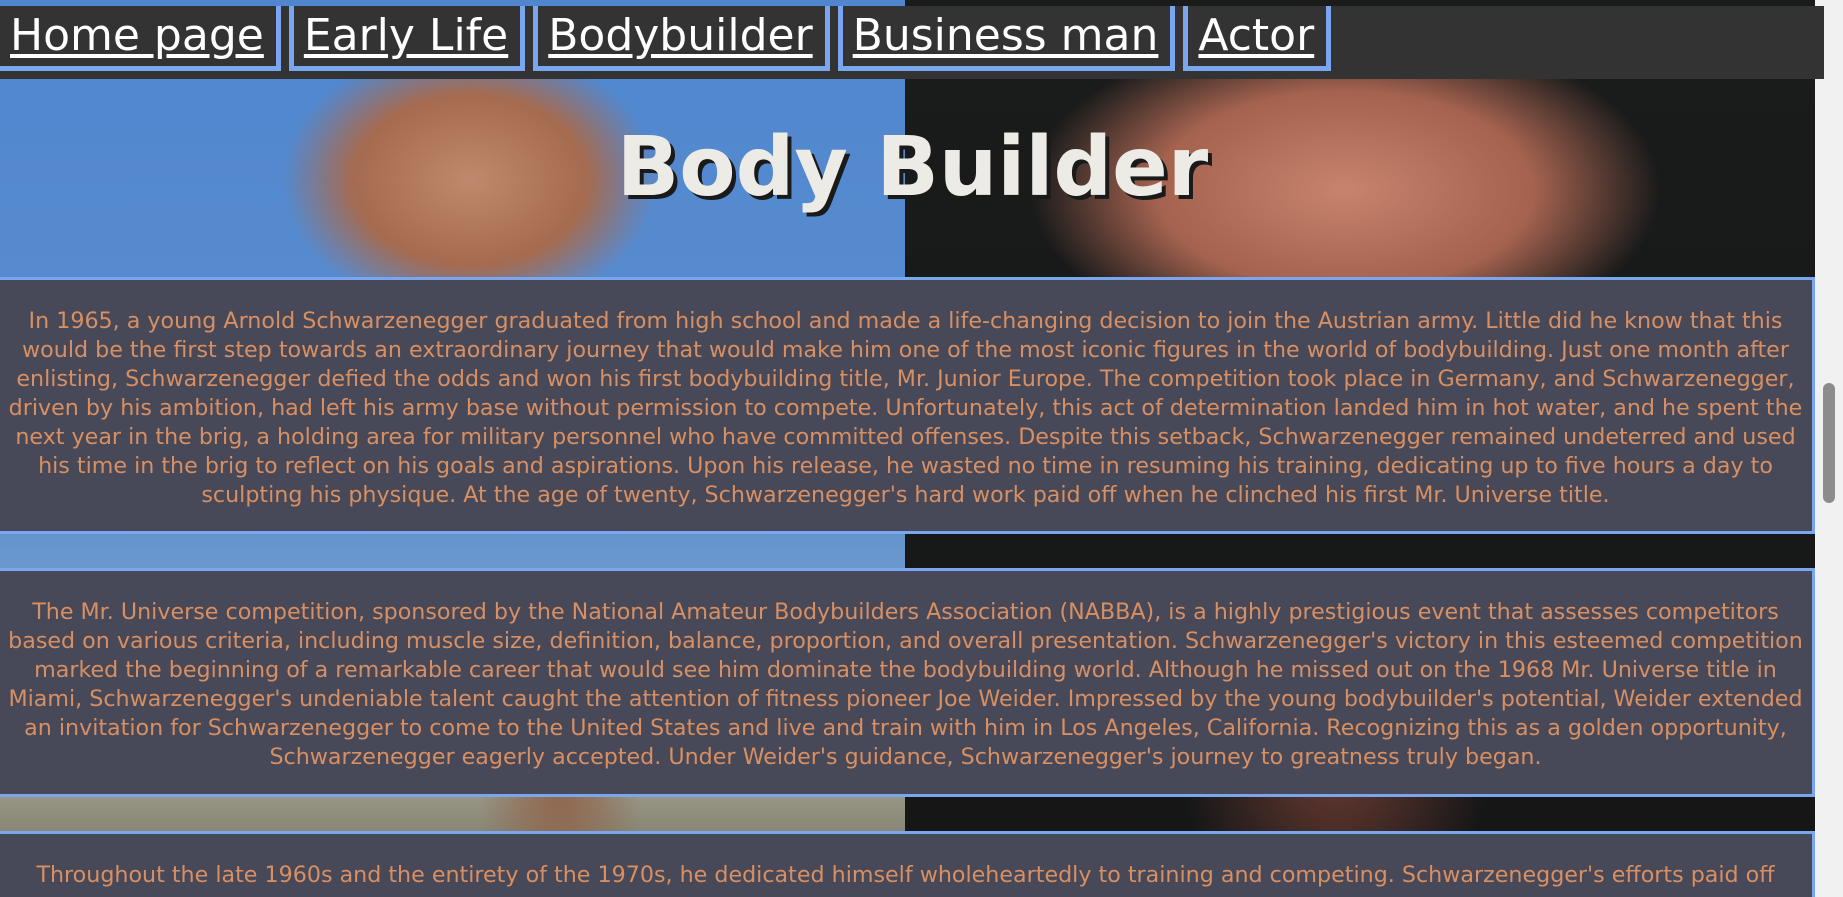 Image resolution: width=1843 pixels, height=897 pixels. Describe the element at coordinates (1829, 443) in the screenshot. I see `scrollbar-thumb` at that location.